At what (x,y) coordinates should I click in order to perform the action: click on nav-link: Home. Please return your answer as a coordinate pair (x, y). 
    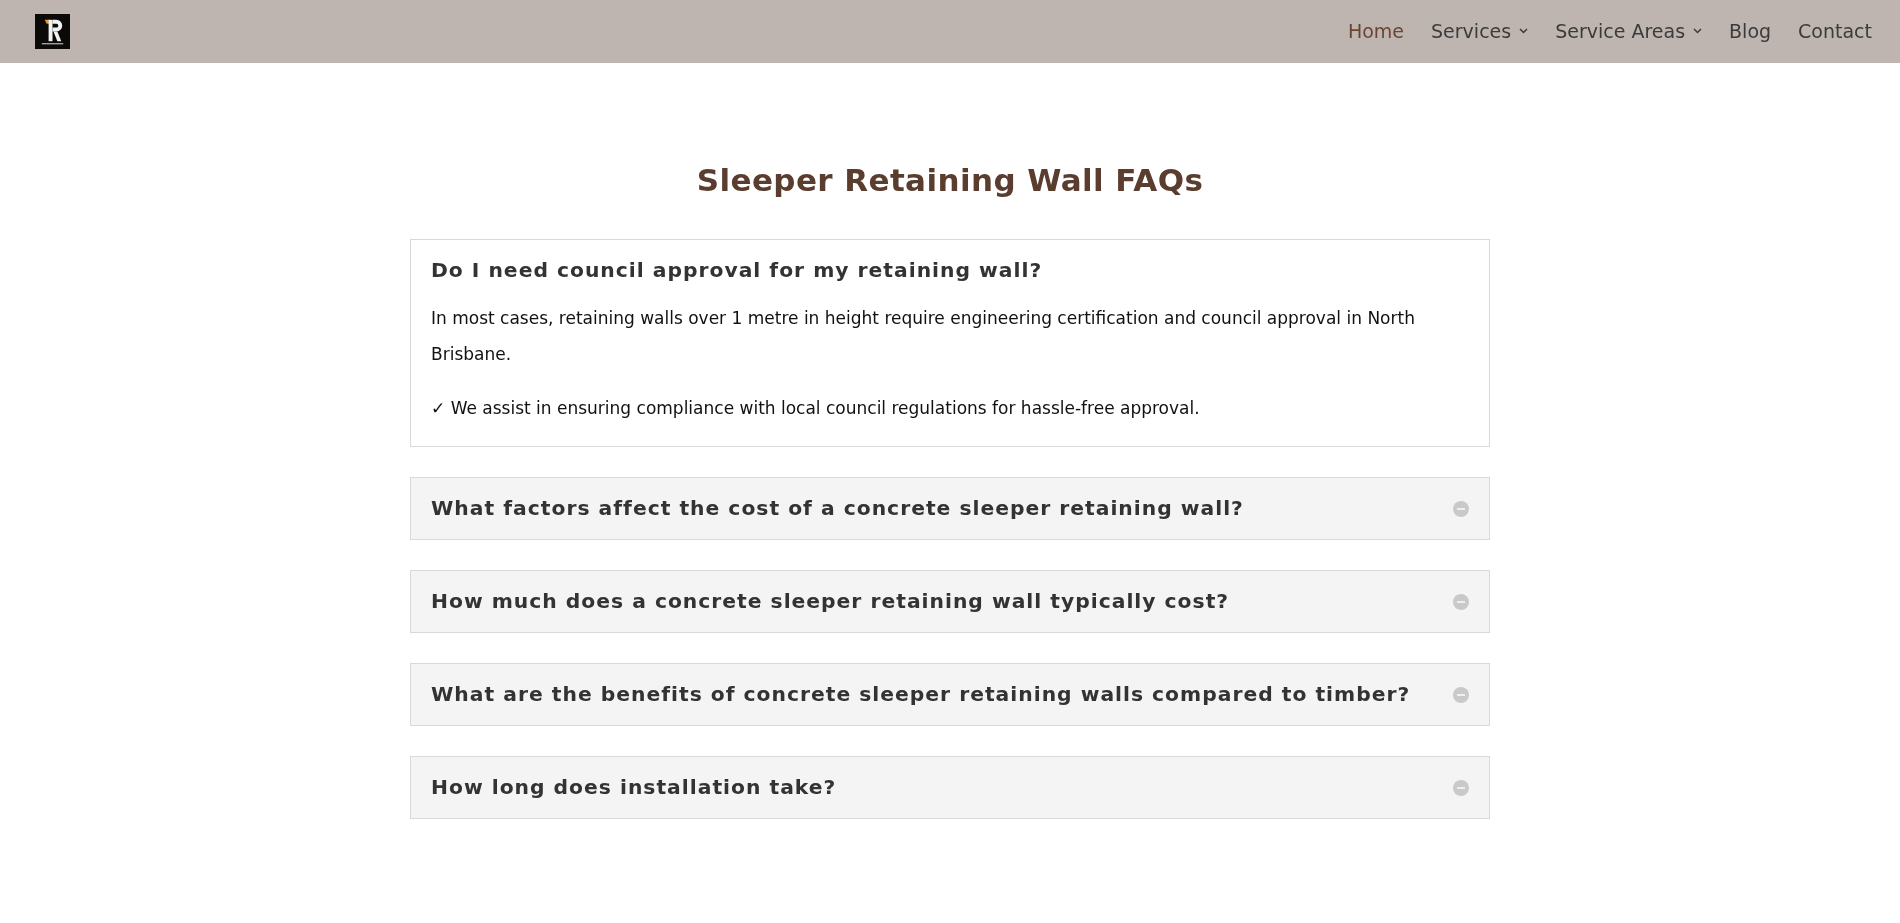
    Looking at the image, I should click on (1376, 30).